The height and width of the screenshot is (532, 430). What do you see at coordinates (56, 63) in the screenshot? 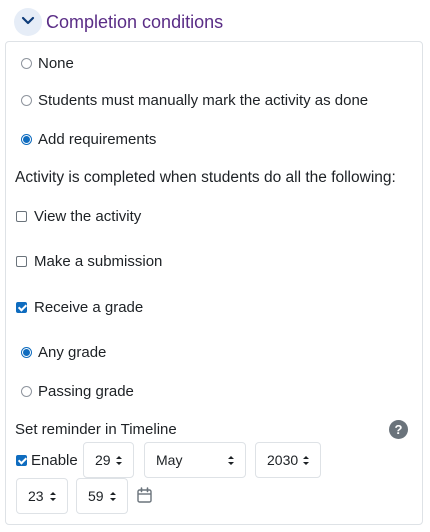
I see `option-none-label: None` at bounding box center [56, 63].